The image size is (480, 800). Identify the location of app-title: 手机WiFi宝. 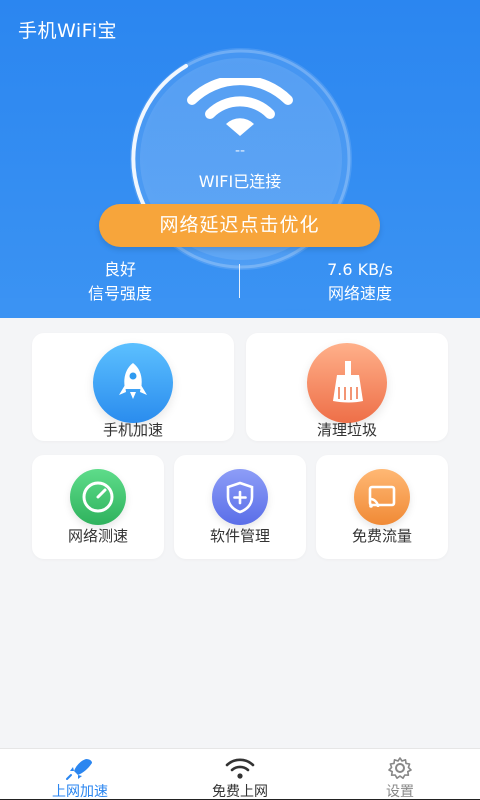
(67, 31).